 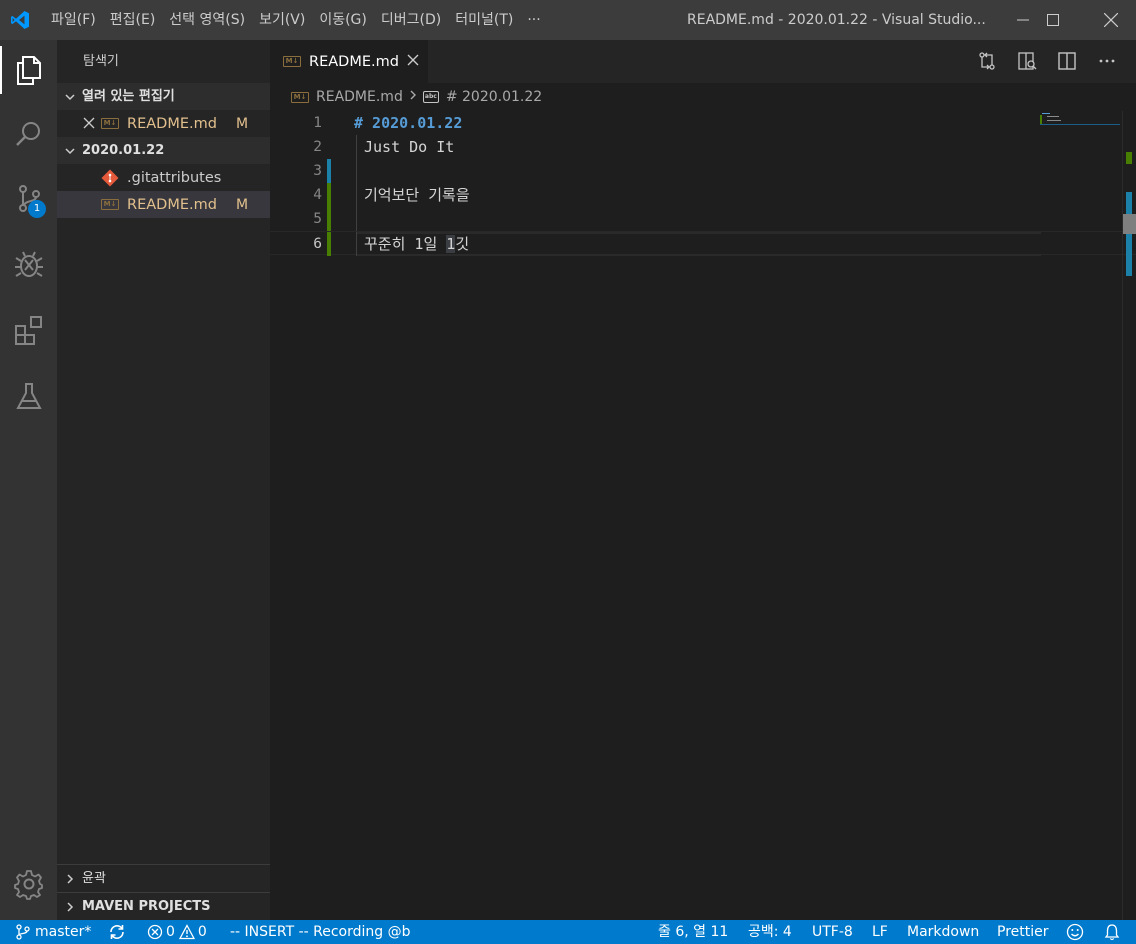 I want to click on sync-icon, so click(x=117, y=932).